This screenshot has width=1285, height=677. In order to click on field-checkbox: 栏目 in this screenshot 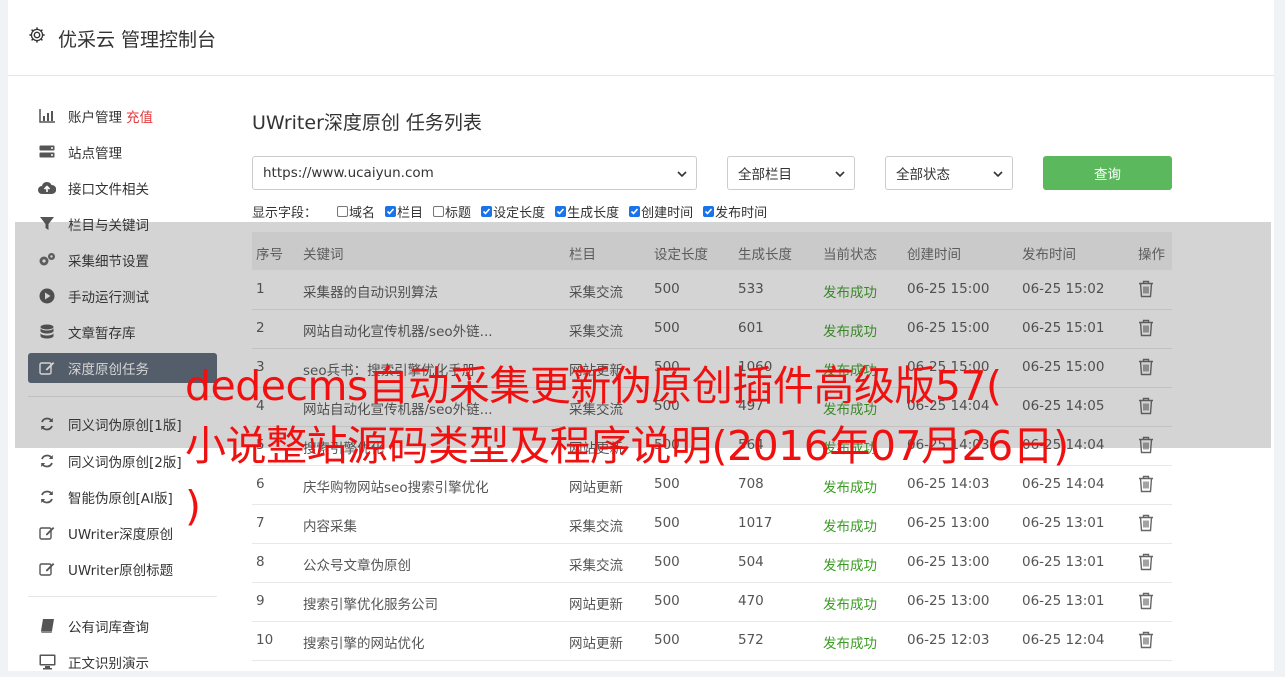, I will do `click(404, 211)`.